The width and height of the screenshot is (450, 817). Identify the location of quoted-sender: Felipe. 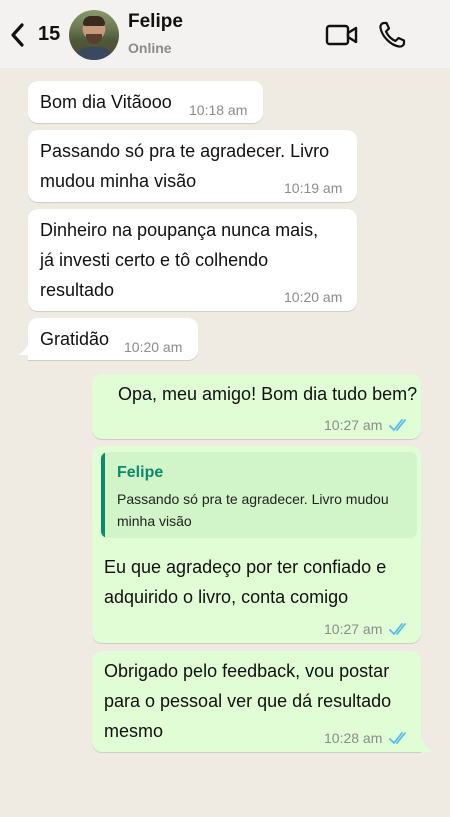
(140, 472).